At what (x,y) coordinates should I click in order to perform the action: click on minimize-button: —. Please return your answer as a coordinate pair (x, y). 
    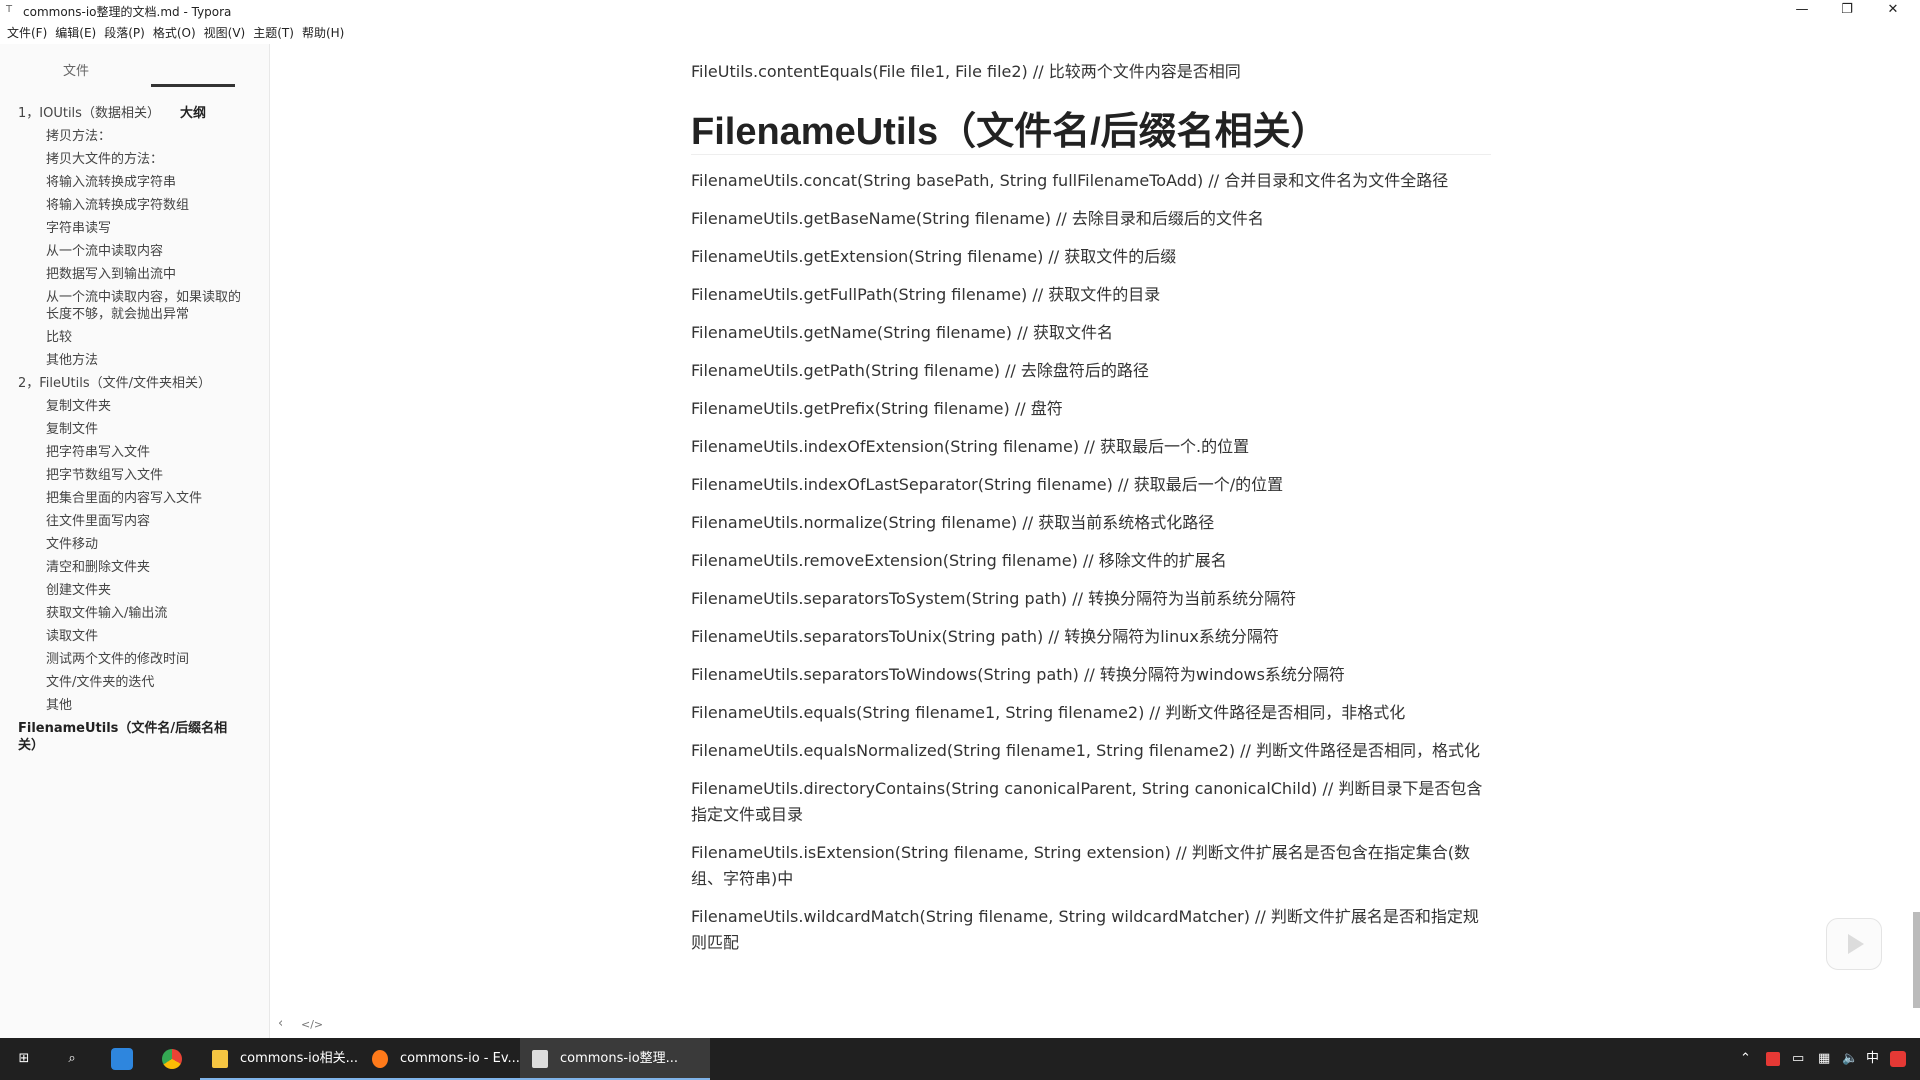
    Looking at the image, I should click on (1802, 11).